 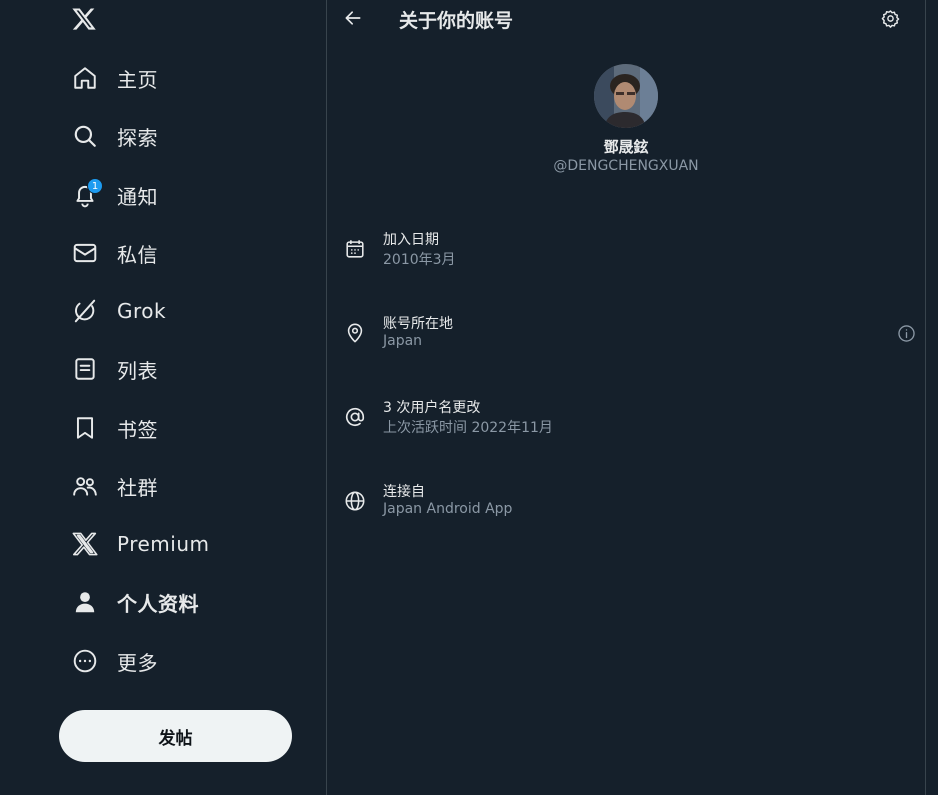 I want to click on sidebar-item-explore: 探索, so click(x=115, y=136).